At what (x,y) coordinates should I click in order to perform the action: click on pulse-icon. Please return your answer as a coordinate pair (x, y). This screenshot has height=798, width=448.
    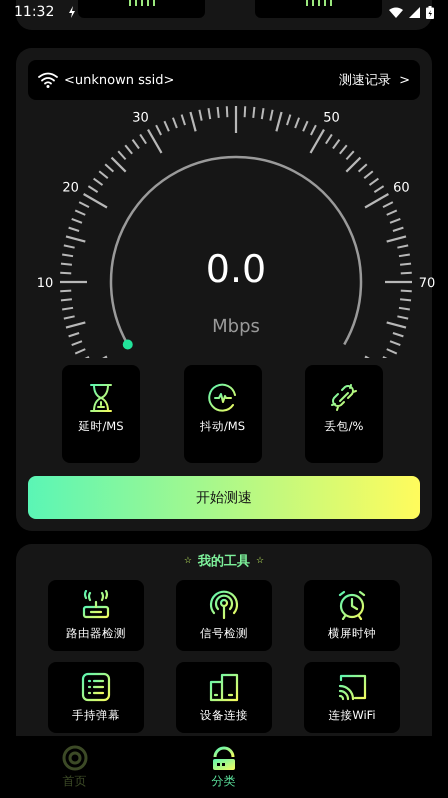
    Looking at the image, I should click on (223, 398).